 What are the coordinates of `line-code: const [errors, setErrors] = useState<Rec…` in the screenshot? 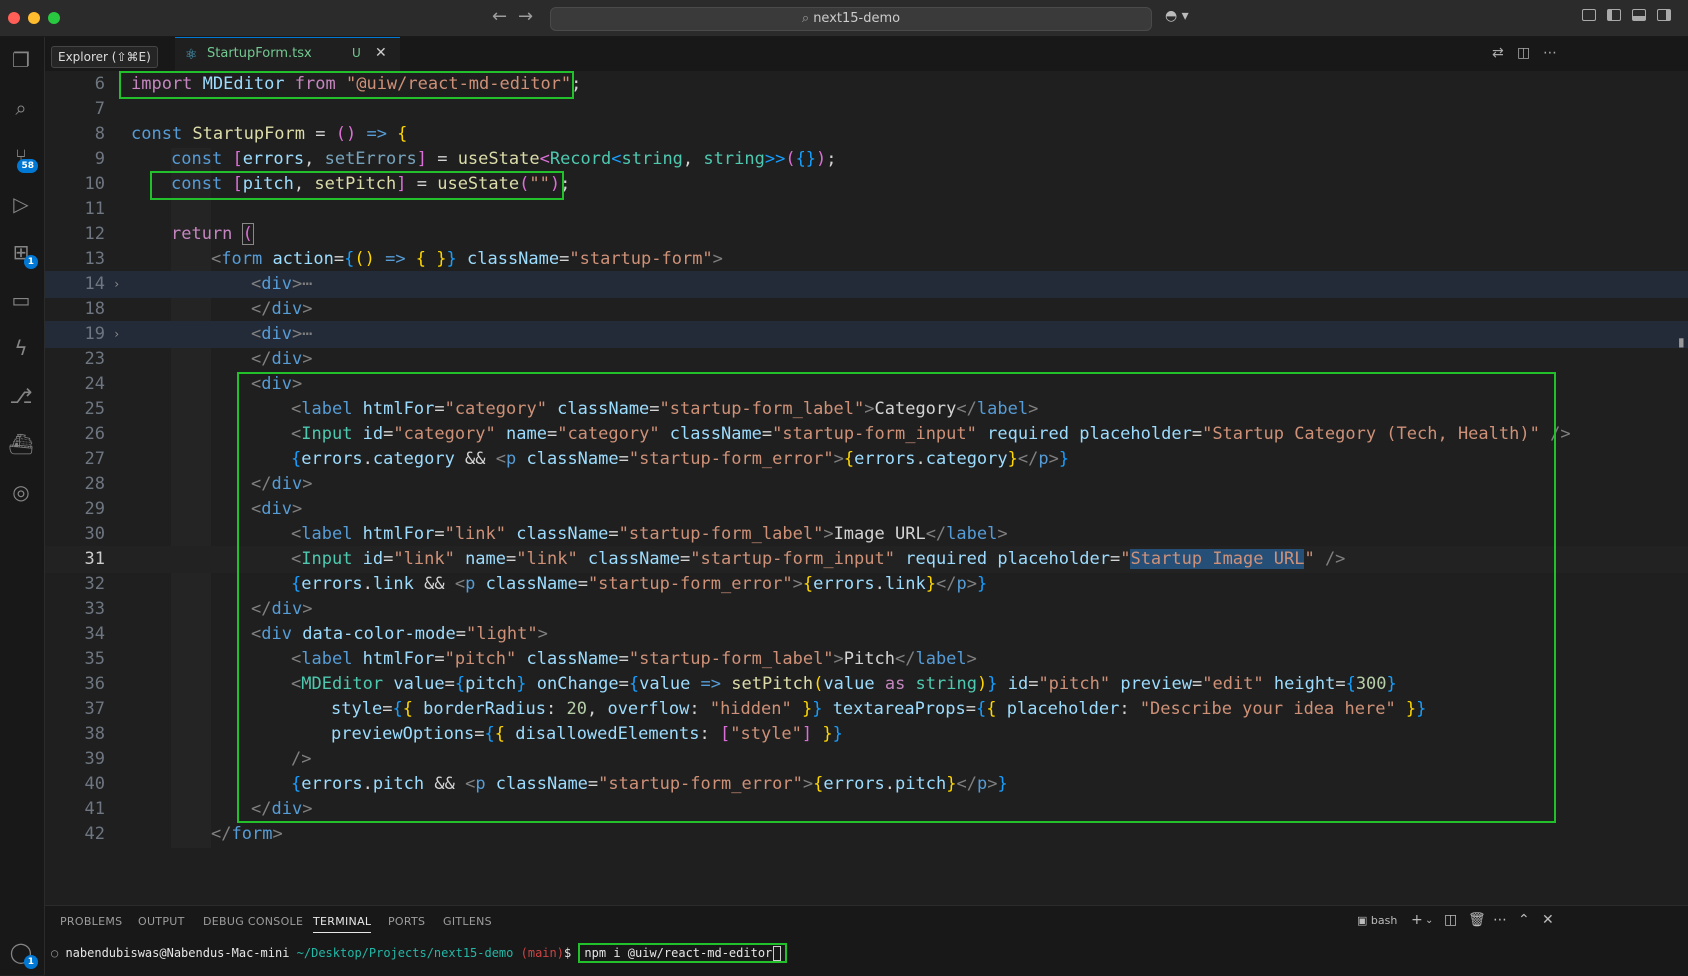 It's located at (504, 159).